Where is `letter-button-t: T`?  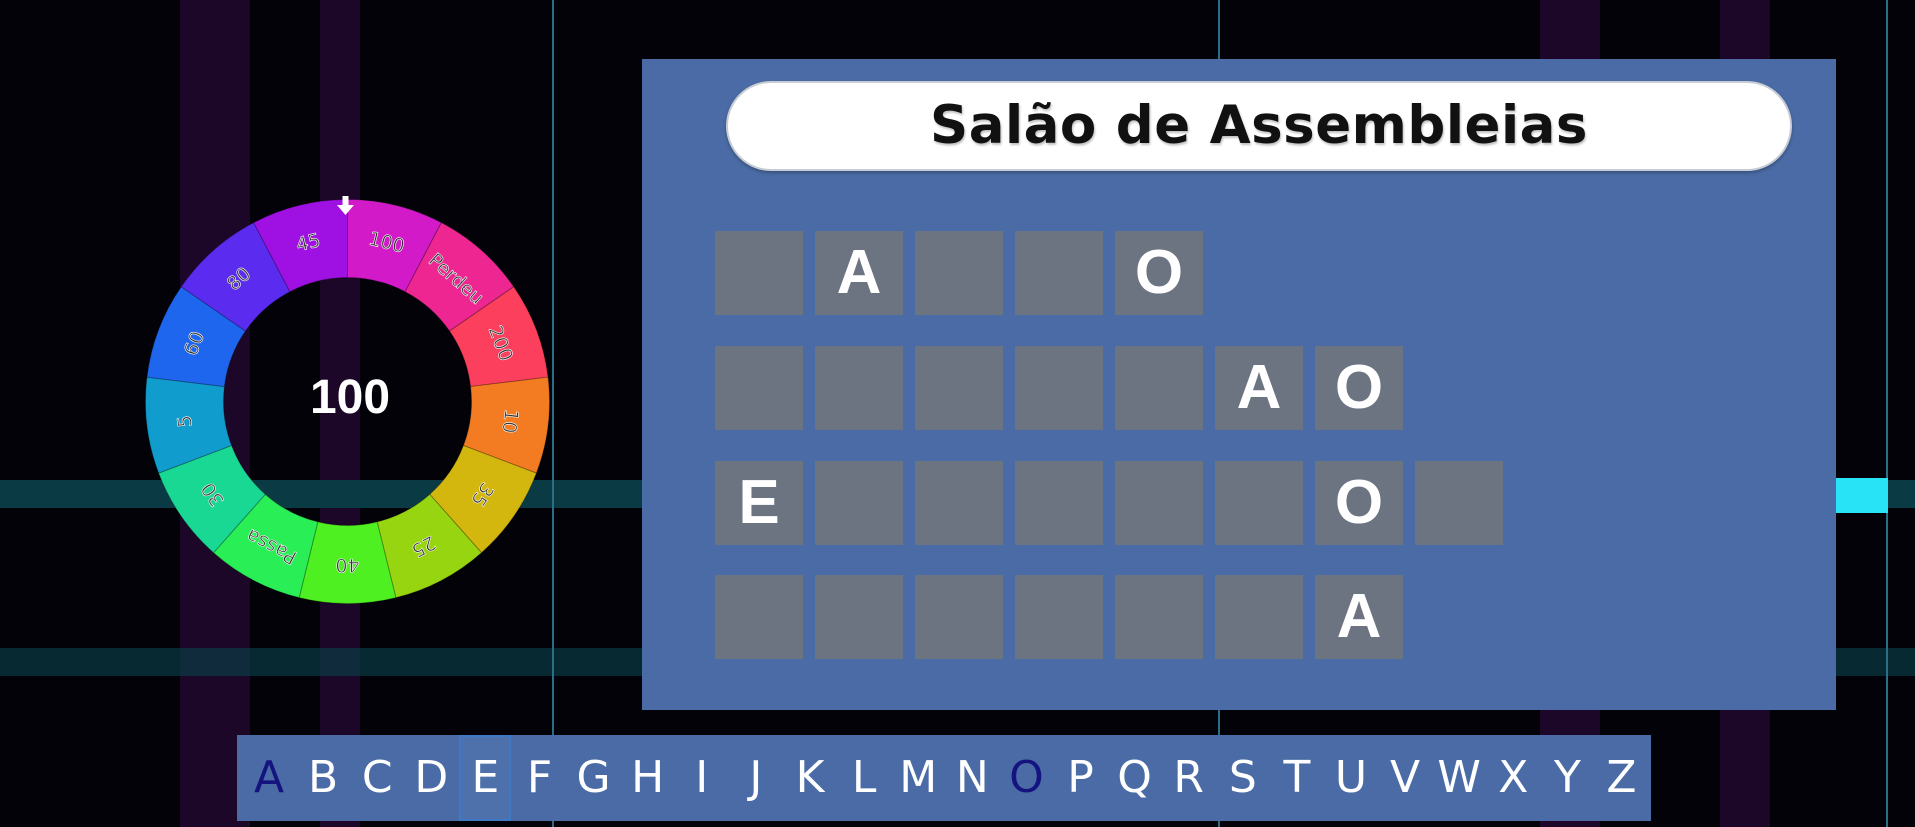
letter-button-t: T is located at coordinates (1297, 778).